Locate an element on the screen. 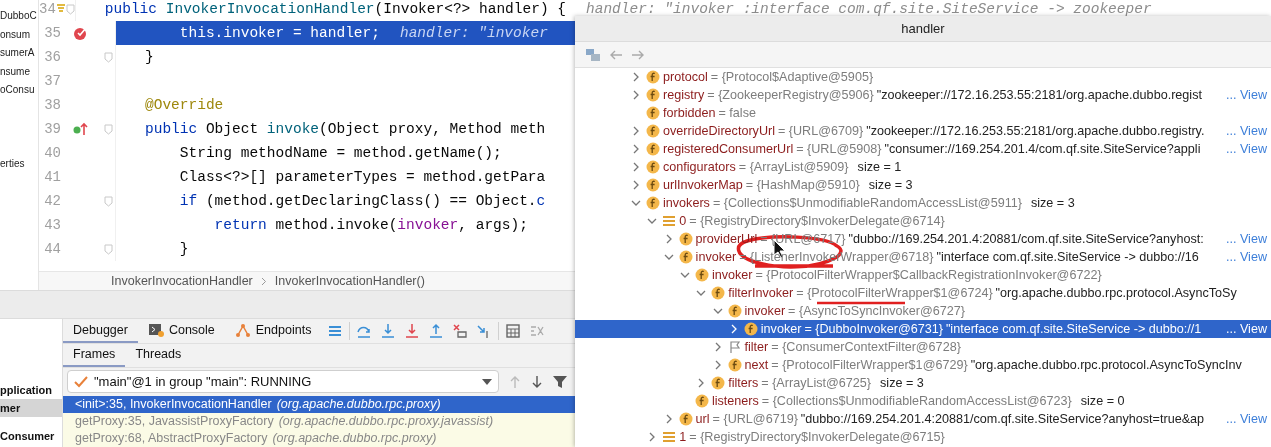 This screenshot has height=447, width=1271. code-line: Class<?>[] parameterTypes = method.getPara is located at coordinates (362, 177).